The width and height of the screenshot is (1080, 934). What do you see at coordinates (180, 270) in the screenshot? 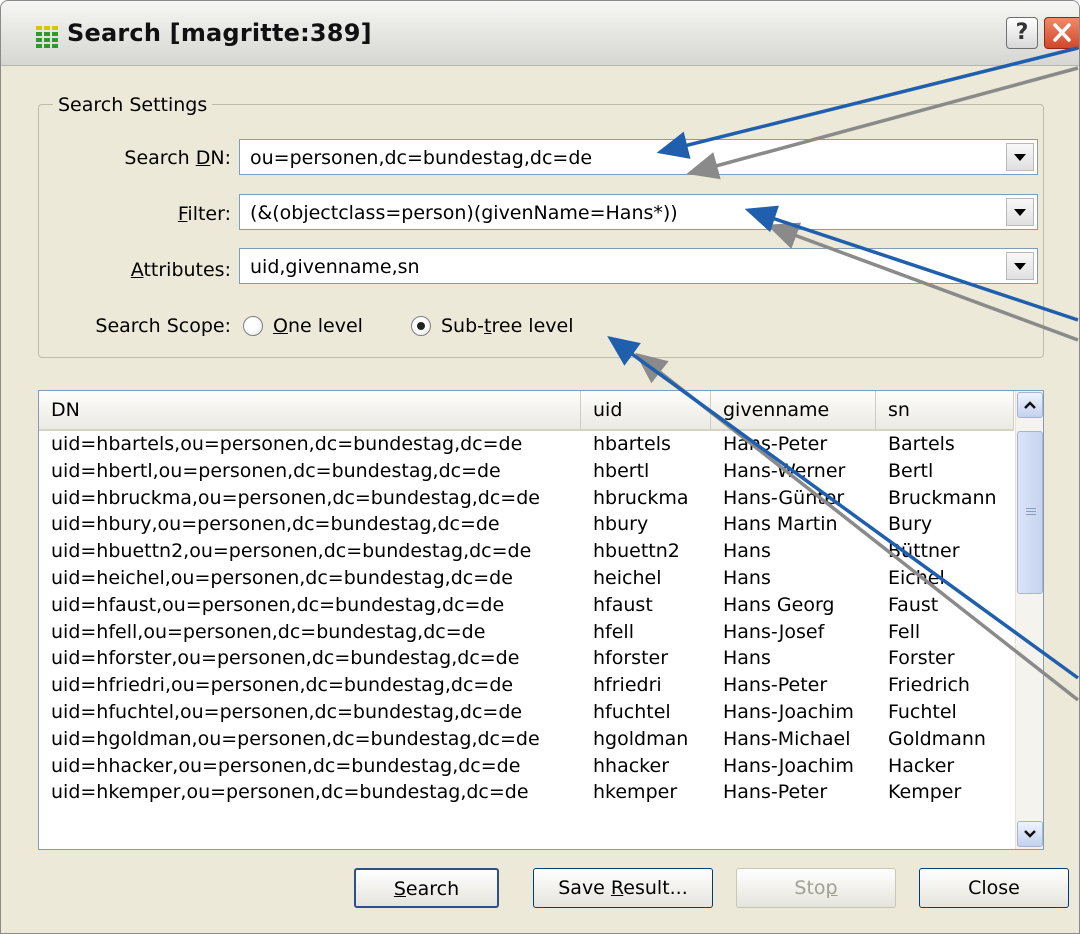
I see `attributes-label: Attributes:` at bounding box center [180, 270].